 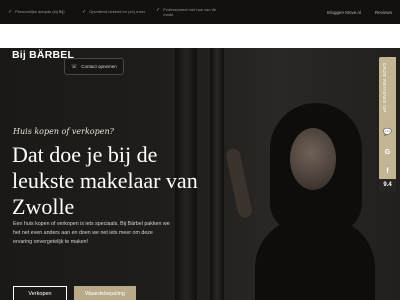 What do you see at coordinates (239, 183) in the screenshot?
I see `hero-photo-arm` at bounding box center [239, 183].